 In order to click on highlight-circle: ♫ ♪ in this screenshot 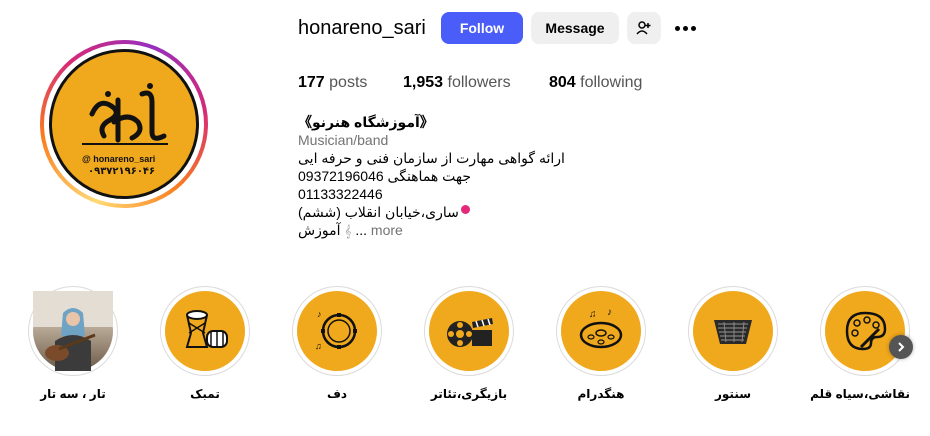, I will do `click(601, 331)`.